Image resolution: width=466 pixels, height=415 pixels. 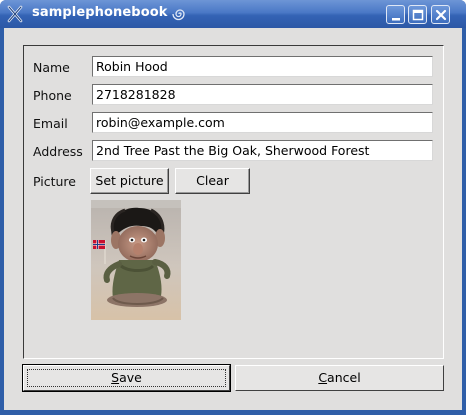 What do you see at coordinates (323, 377) in the screenshot?
I see `cancel-accelerator: C` at bounding box center [323, 377].